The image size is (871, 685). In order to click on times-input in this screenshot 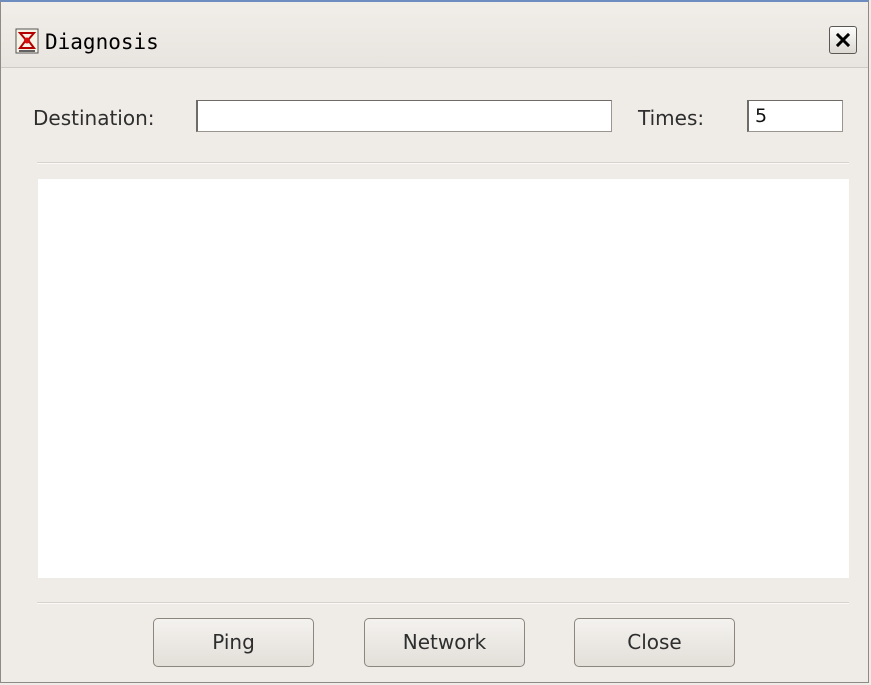, I will do `click(795, 116)`.